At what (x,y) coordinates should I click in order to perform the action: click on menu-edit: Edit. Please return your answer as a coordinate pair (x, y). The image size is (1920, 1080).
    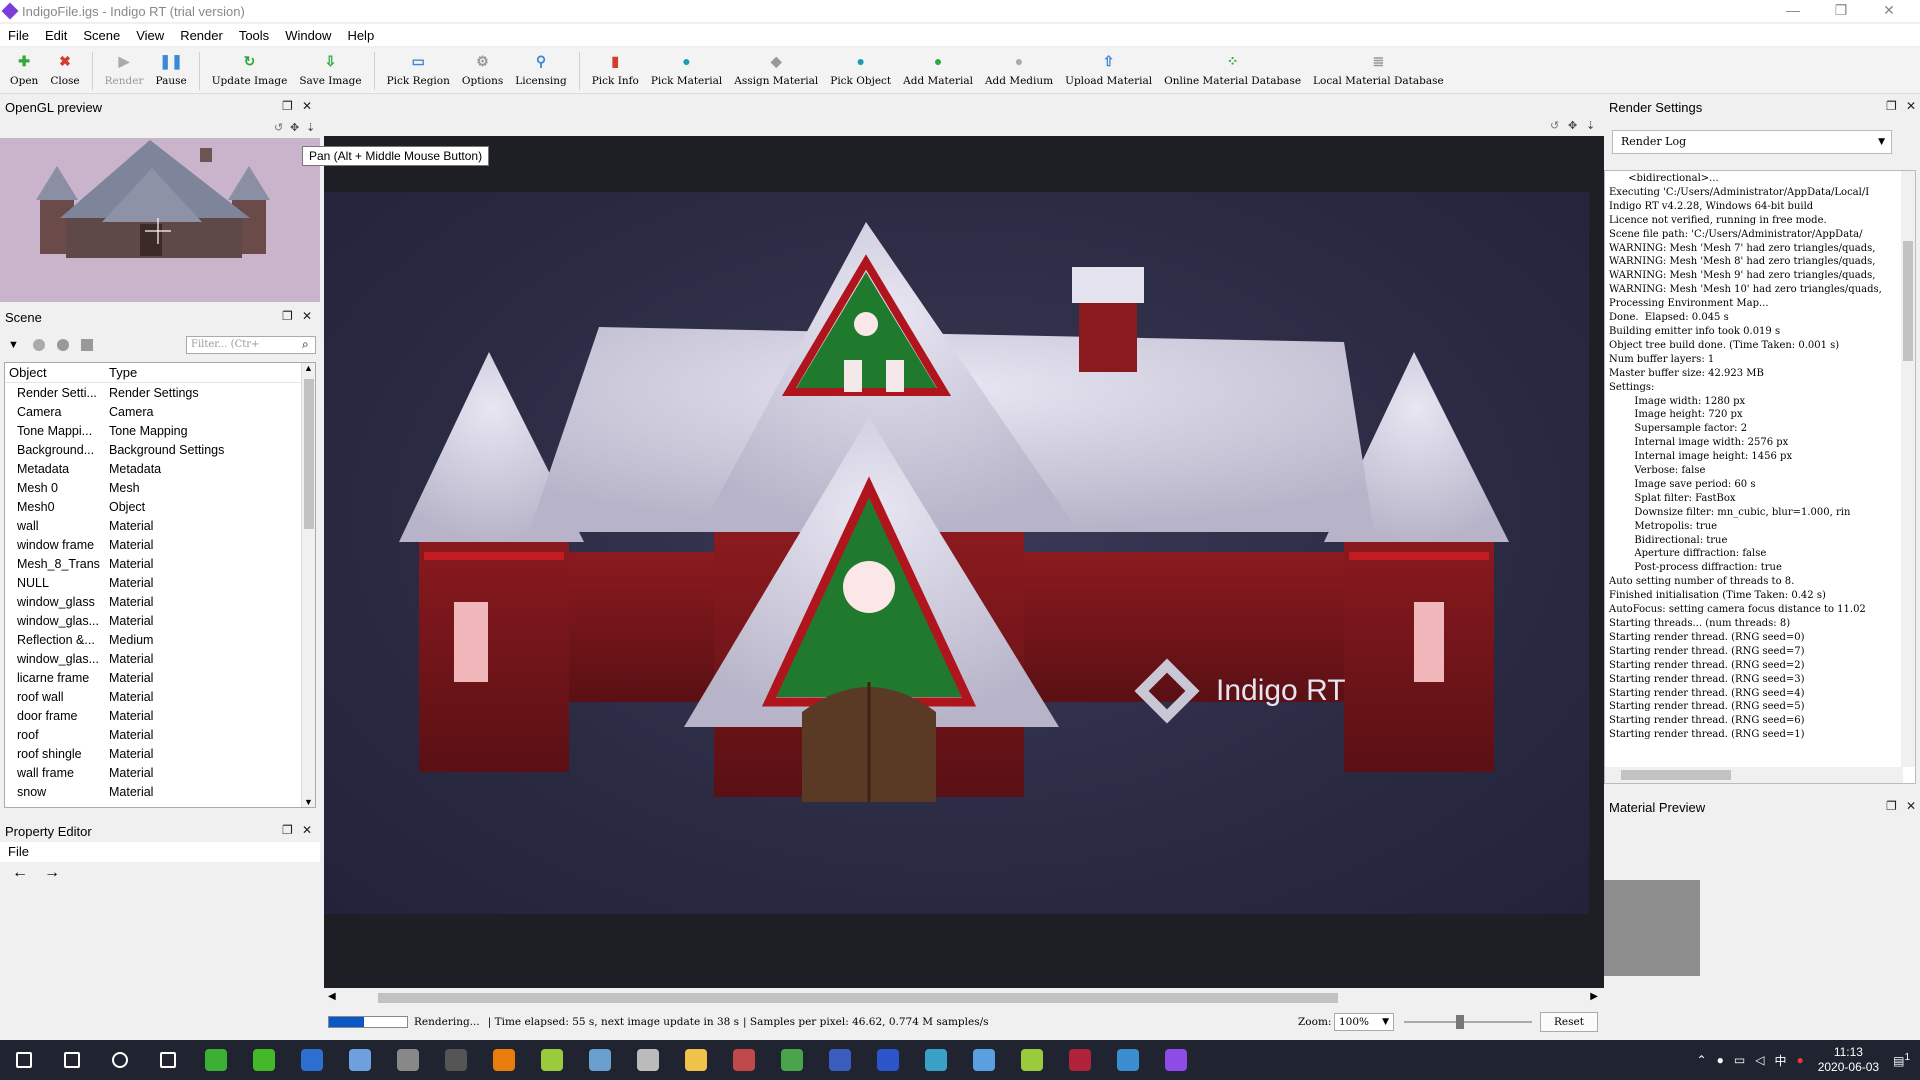
    Looking at the image, I should click on (56, 35).